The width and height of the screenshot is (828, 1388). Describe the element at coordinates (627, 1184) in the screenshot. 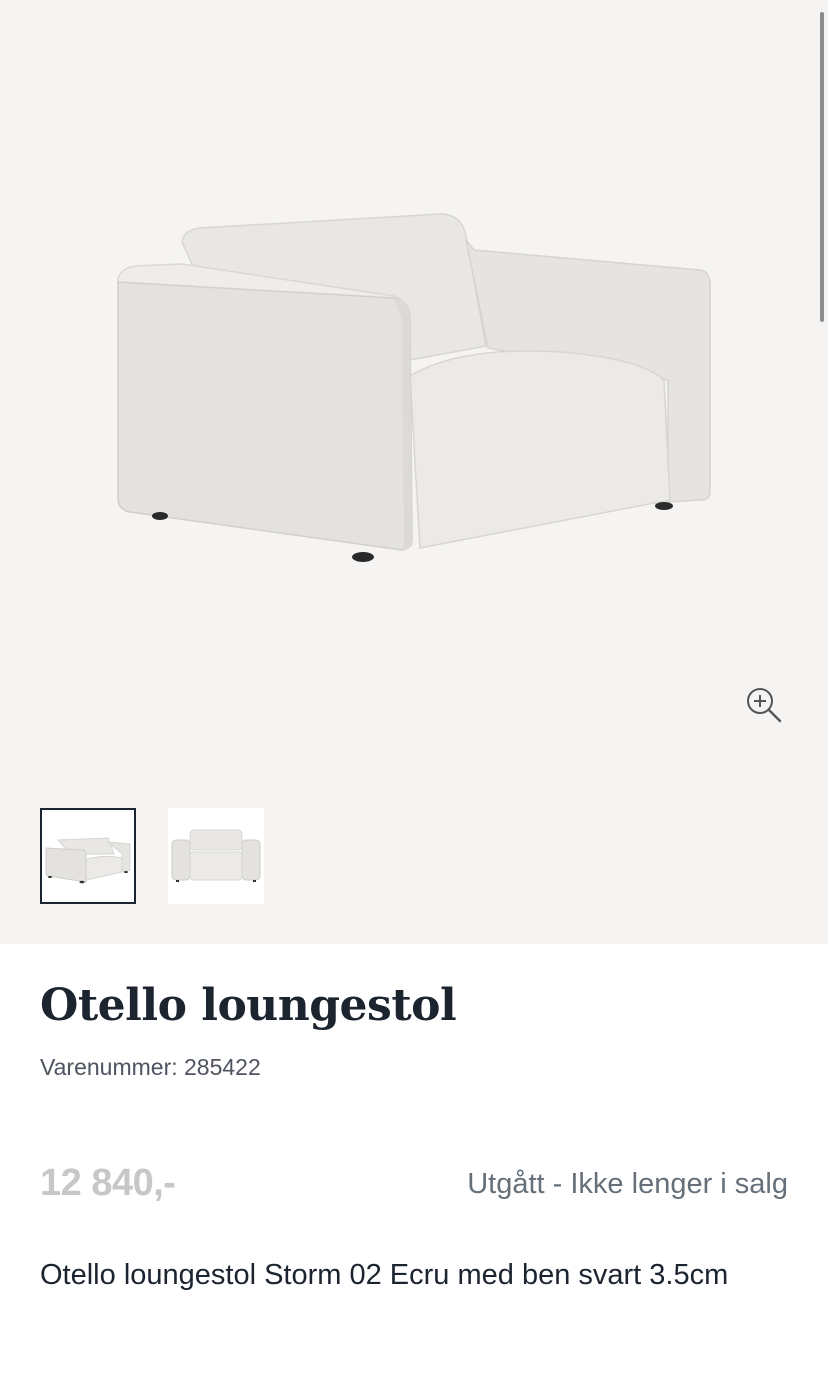

I see `availability-status: Utgått - Ikke lenger i salg` at that location.